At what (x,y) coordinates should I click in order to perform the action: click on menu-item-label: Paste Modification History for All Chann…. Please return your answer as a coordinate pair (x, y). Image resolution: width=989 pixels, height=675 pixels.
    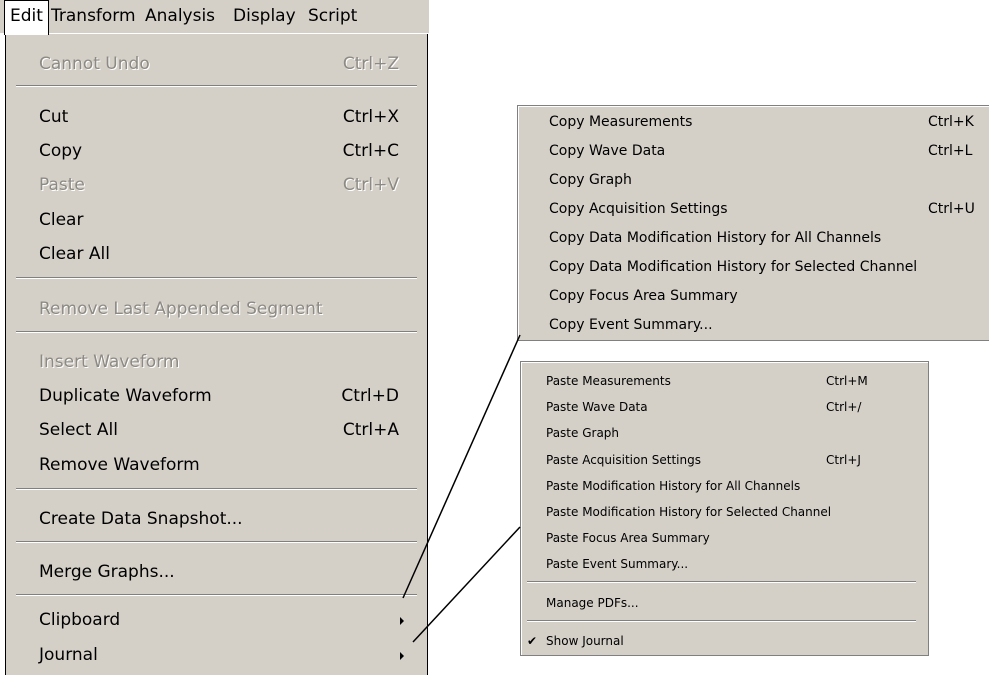
    Looking at the image, I should click on (673, 486).